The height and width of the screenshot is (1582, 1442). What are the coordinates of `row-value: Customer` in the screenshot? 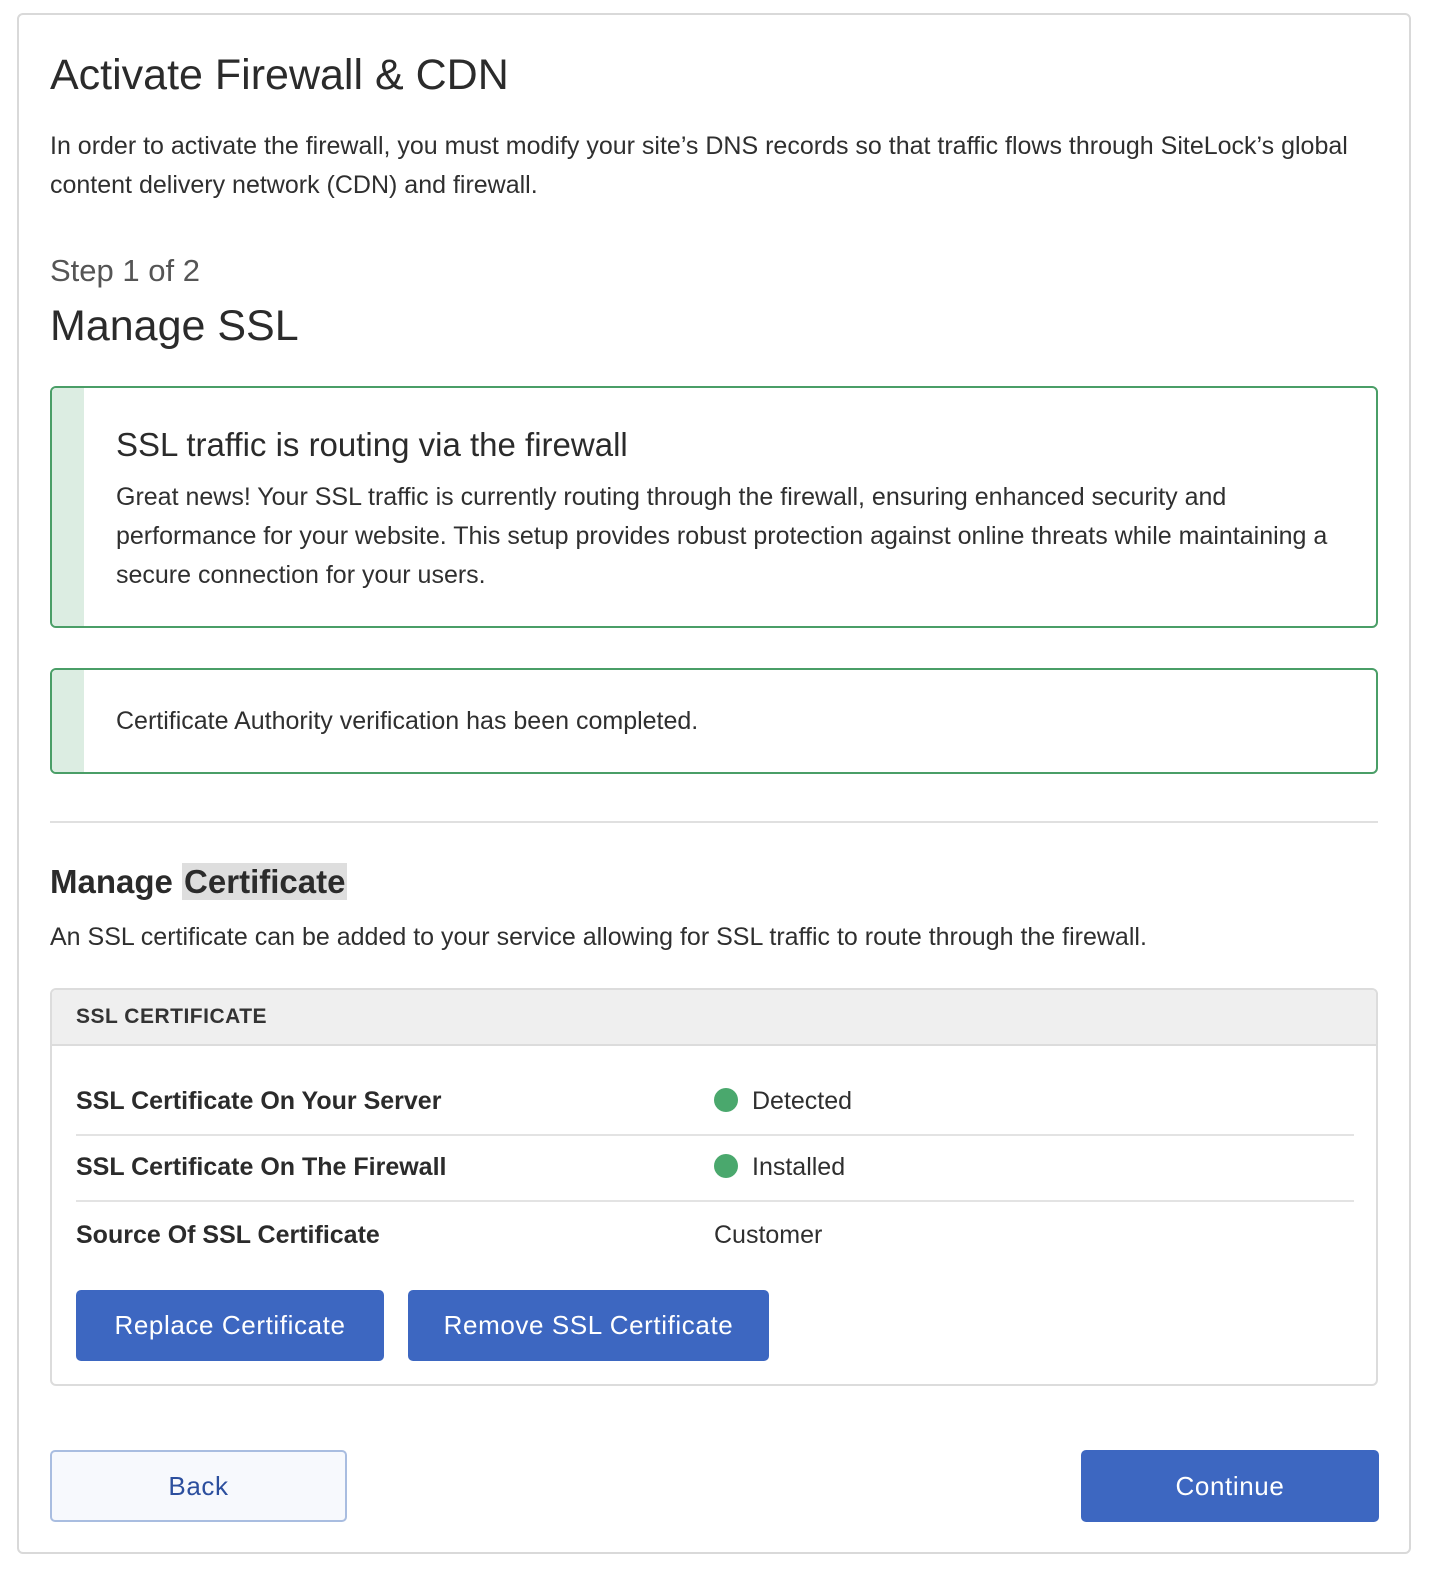 It's located at (768, 1235).